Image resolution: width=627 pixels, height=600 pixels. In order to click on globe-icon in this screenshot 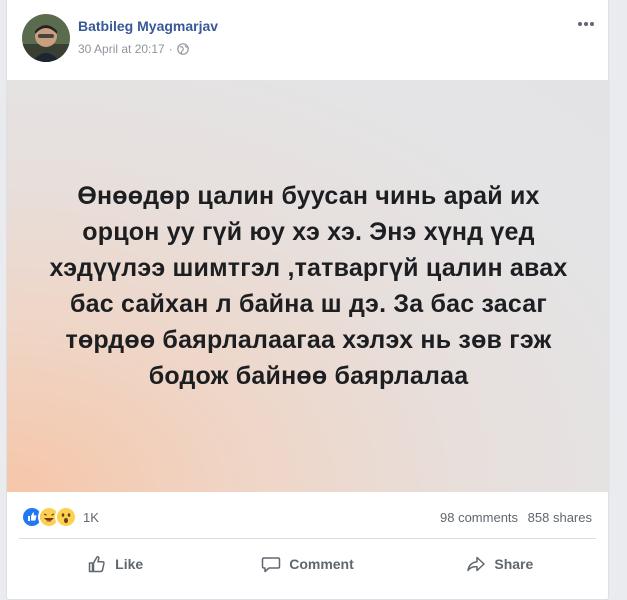, I will do `click(182, 49)`.